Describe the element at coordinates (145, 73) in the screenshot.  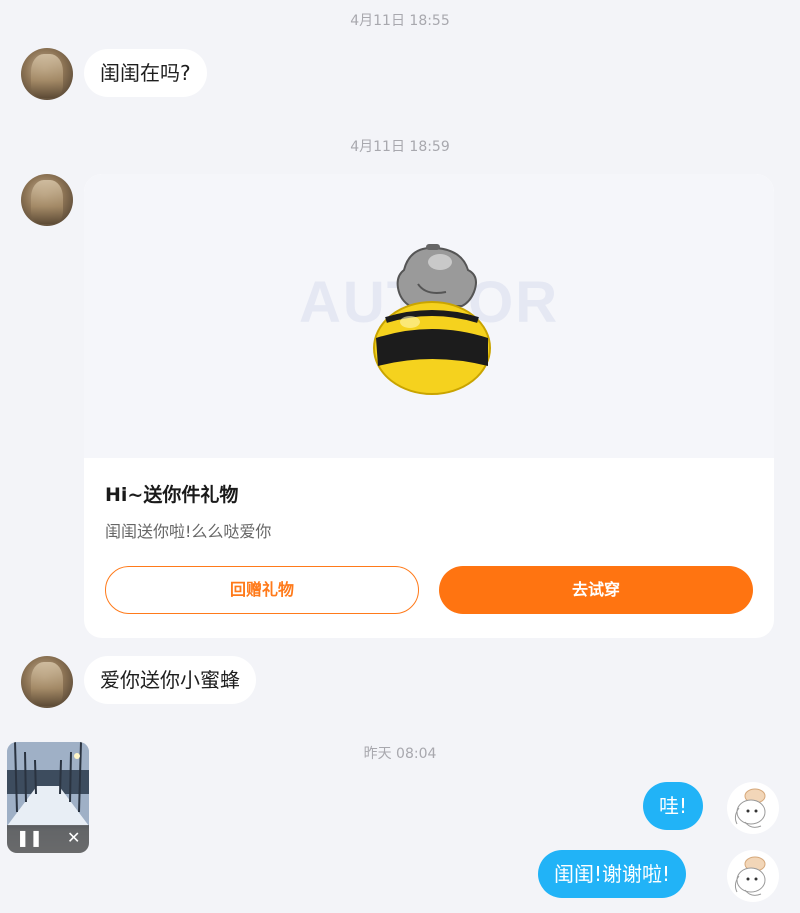
I see `message-bubble: 闺闺在吗?` at that location.